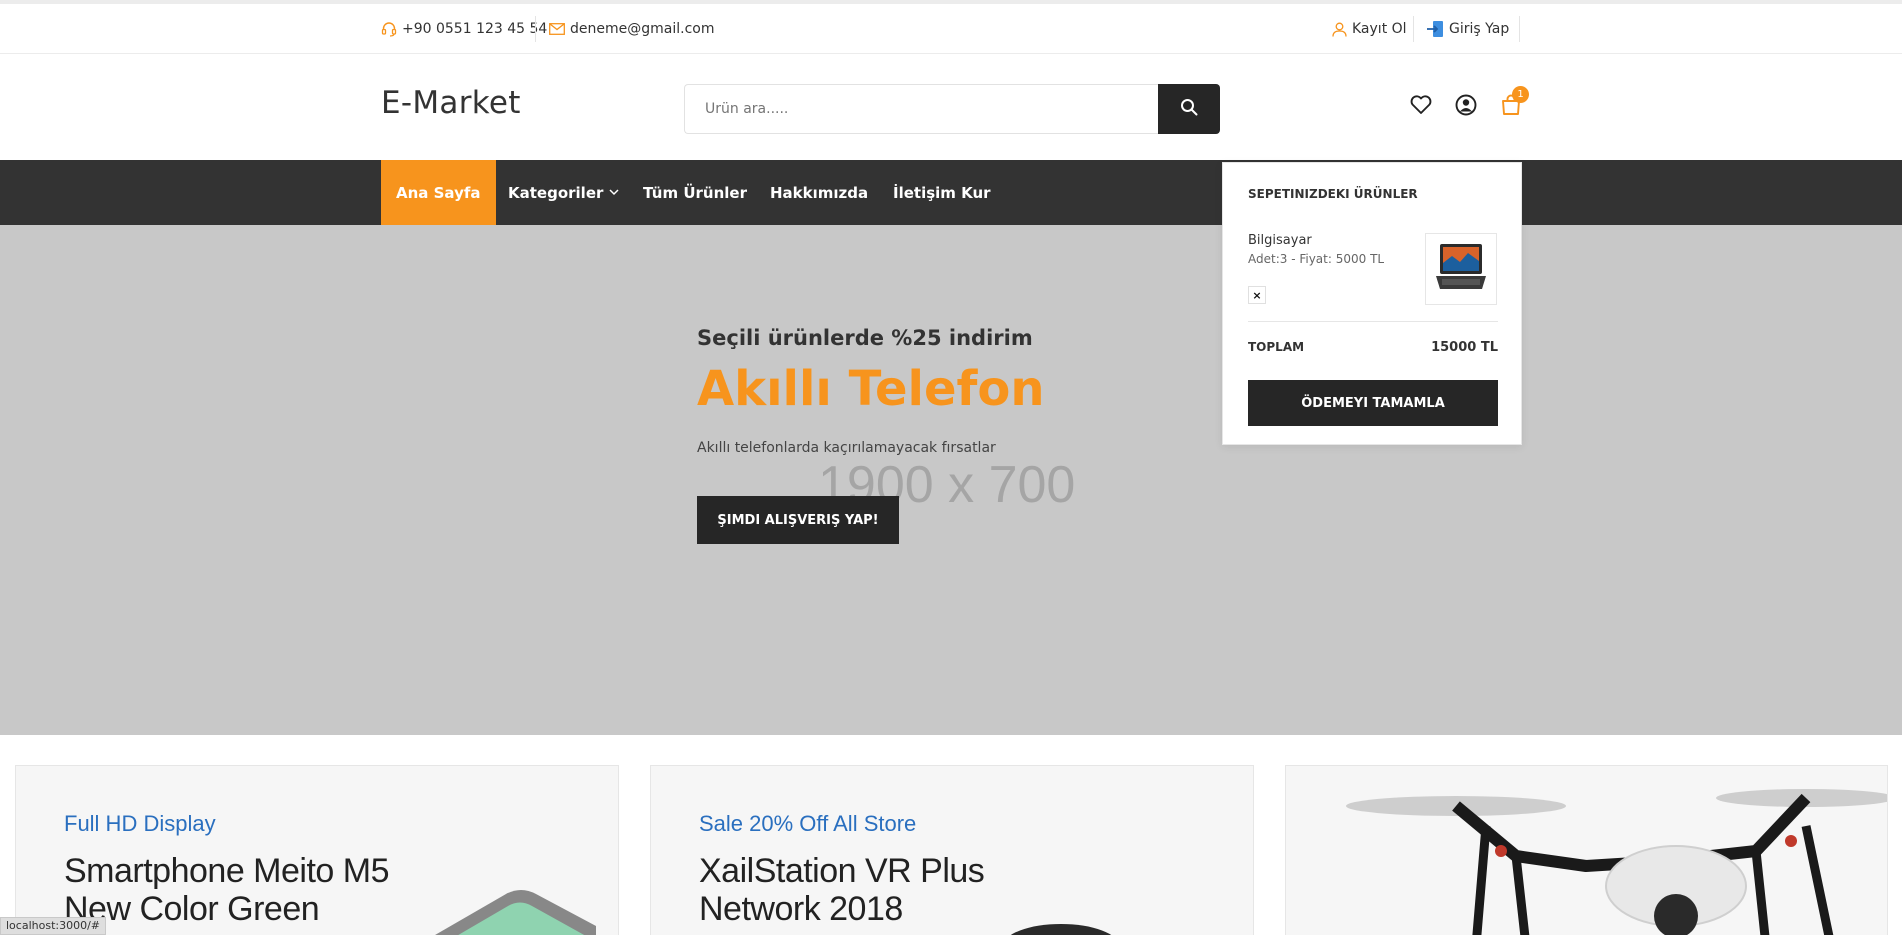 The height and width of the screenshot is (935, 1902). What do you see at coordinates (1520, 94) in the screenshot?
I see `cart-count-badge: 1` at bounding box center [1520, 94].